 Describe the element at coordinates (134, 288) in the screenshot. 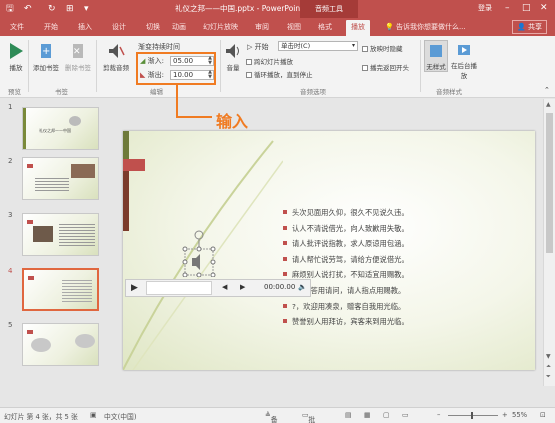

I see `media-play-icon: ▶` at that location.